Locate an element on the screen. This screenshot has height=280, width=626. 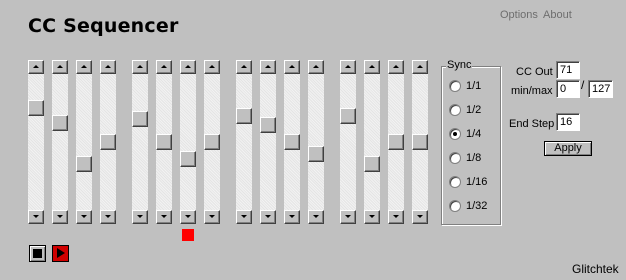
sync-option-label: 1/4 is located at coordinates (474, 134).